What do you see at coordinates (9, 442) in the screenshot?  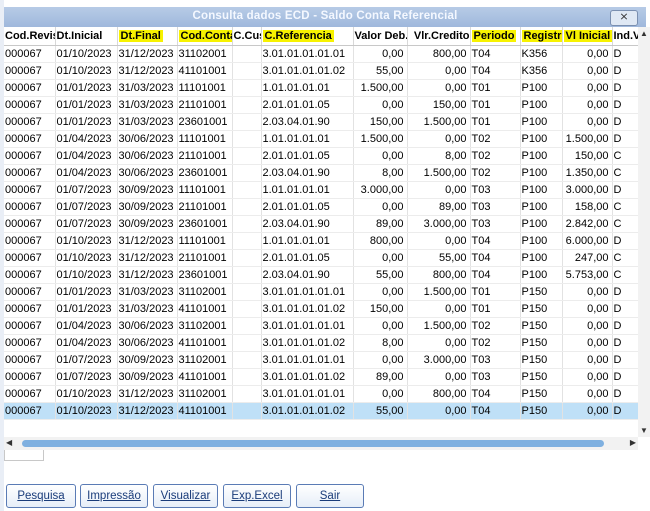 I see `scroll-left-icon: ◀` at bounding box center [9, 442].